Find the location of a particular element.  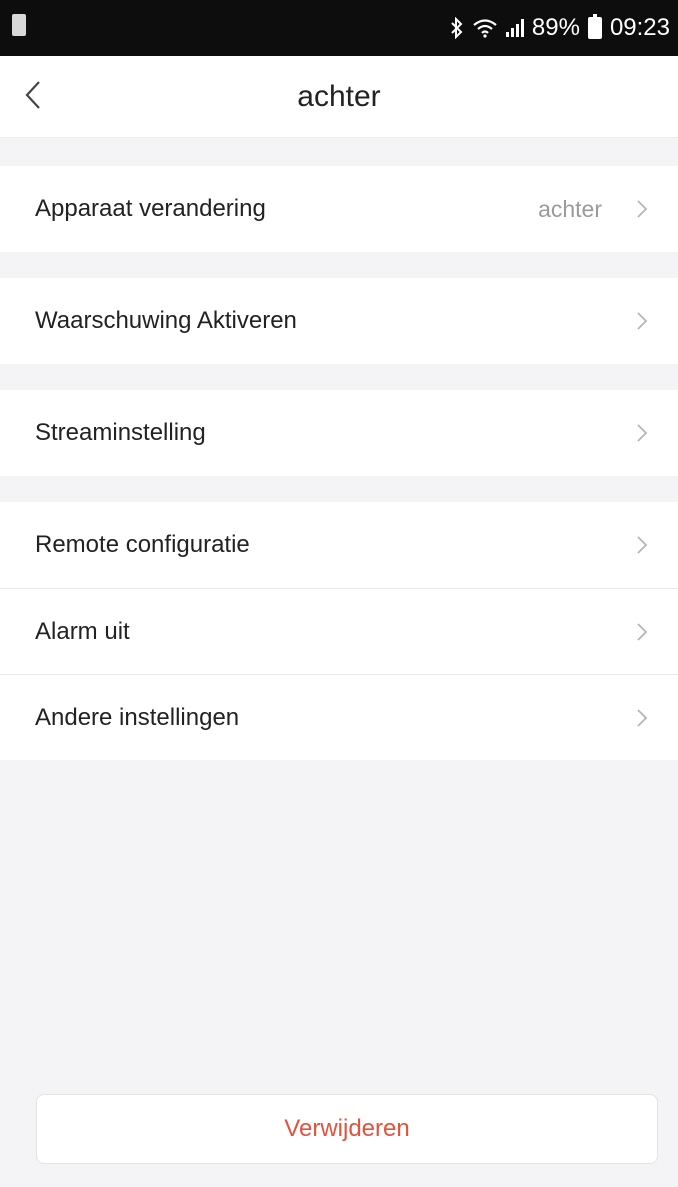

back-button is located at coordinates (44, 97).